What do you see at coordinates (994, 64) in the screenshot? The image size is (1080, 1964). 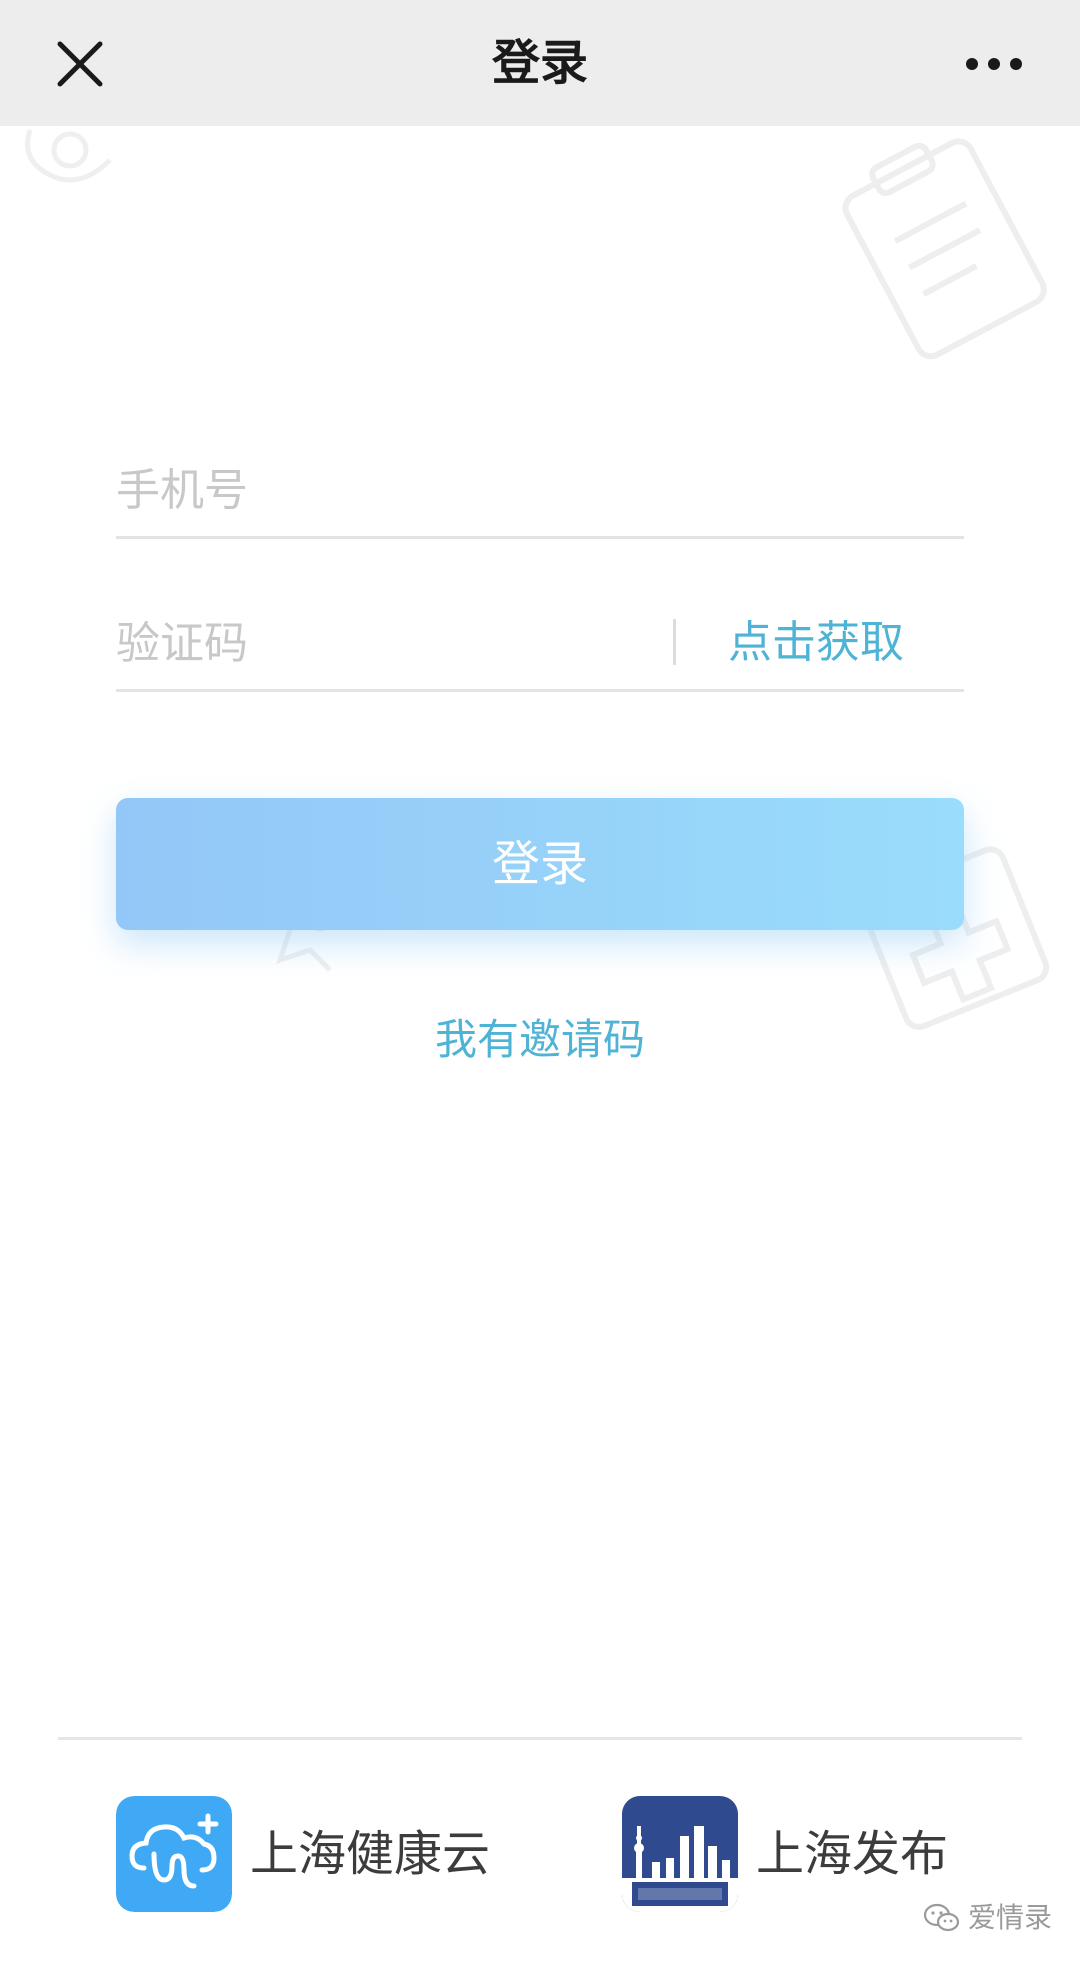 I see `more-icon` at bounding box center [994, 64].